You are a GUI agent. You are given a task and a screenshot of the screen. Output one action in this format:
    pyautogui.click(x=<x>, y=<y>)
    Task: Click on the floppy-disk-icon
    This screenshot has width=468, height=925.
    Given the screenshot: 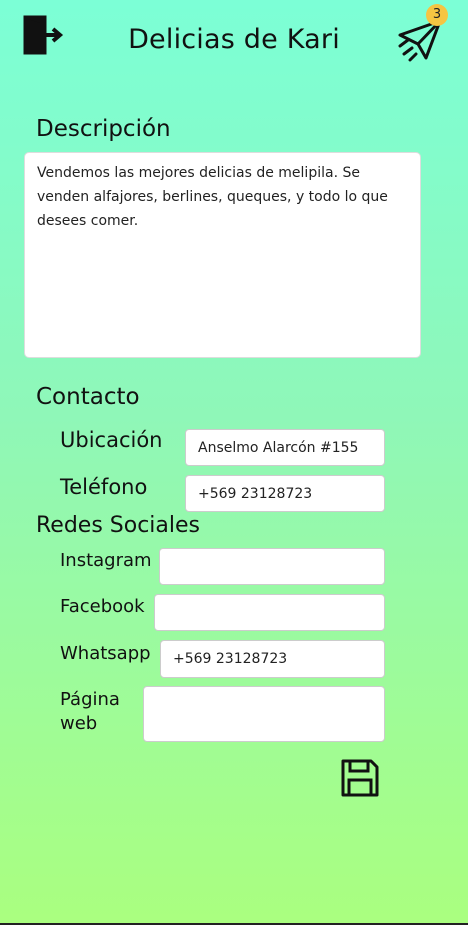 What is the action you would take?
    pyautogui.click(x=360, y=778)
    